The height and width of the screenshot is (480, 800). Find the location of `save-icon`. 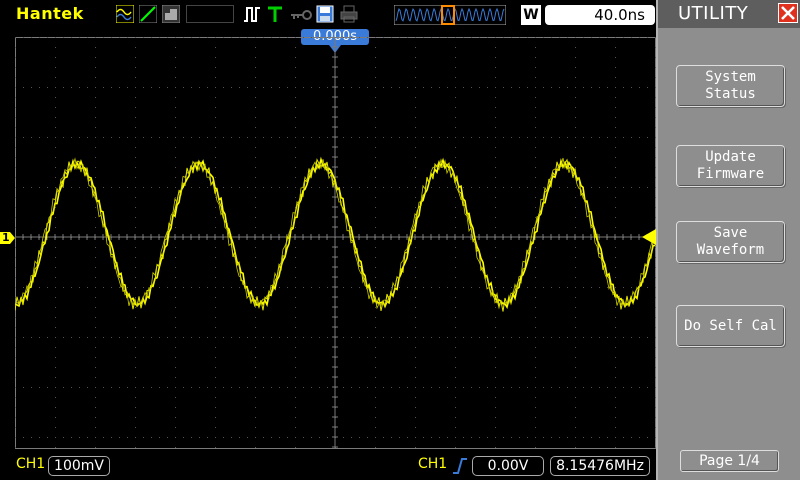

save-icon is located at coordinates (325, 14).